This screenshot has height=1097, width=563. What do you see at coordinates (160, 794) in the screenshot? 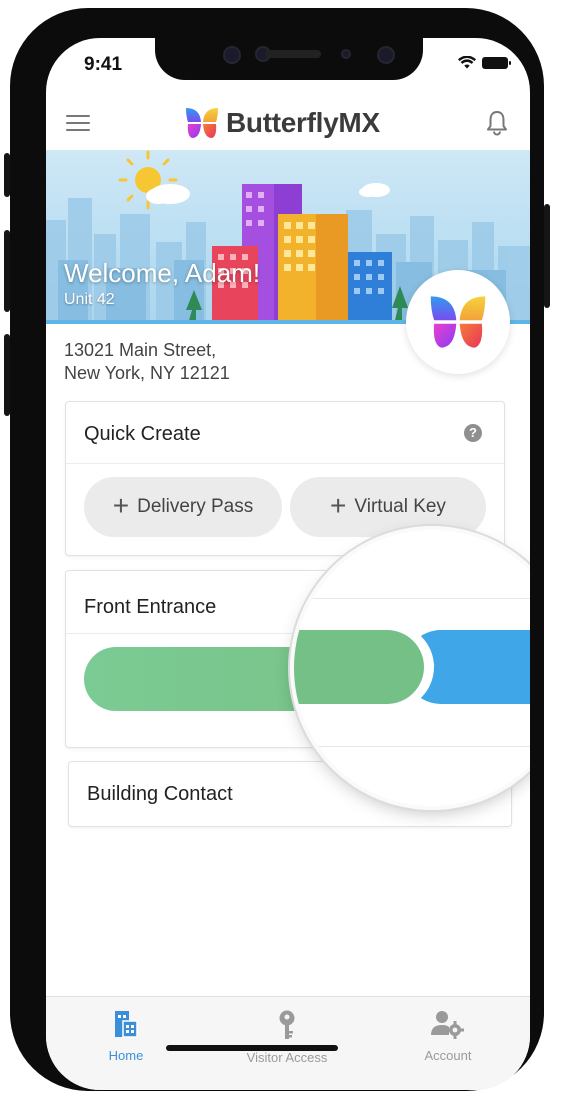
I see `building-contact-title: Building Contact` at bounding box center [160, 794].